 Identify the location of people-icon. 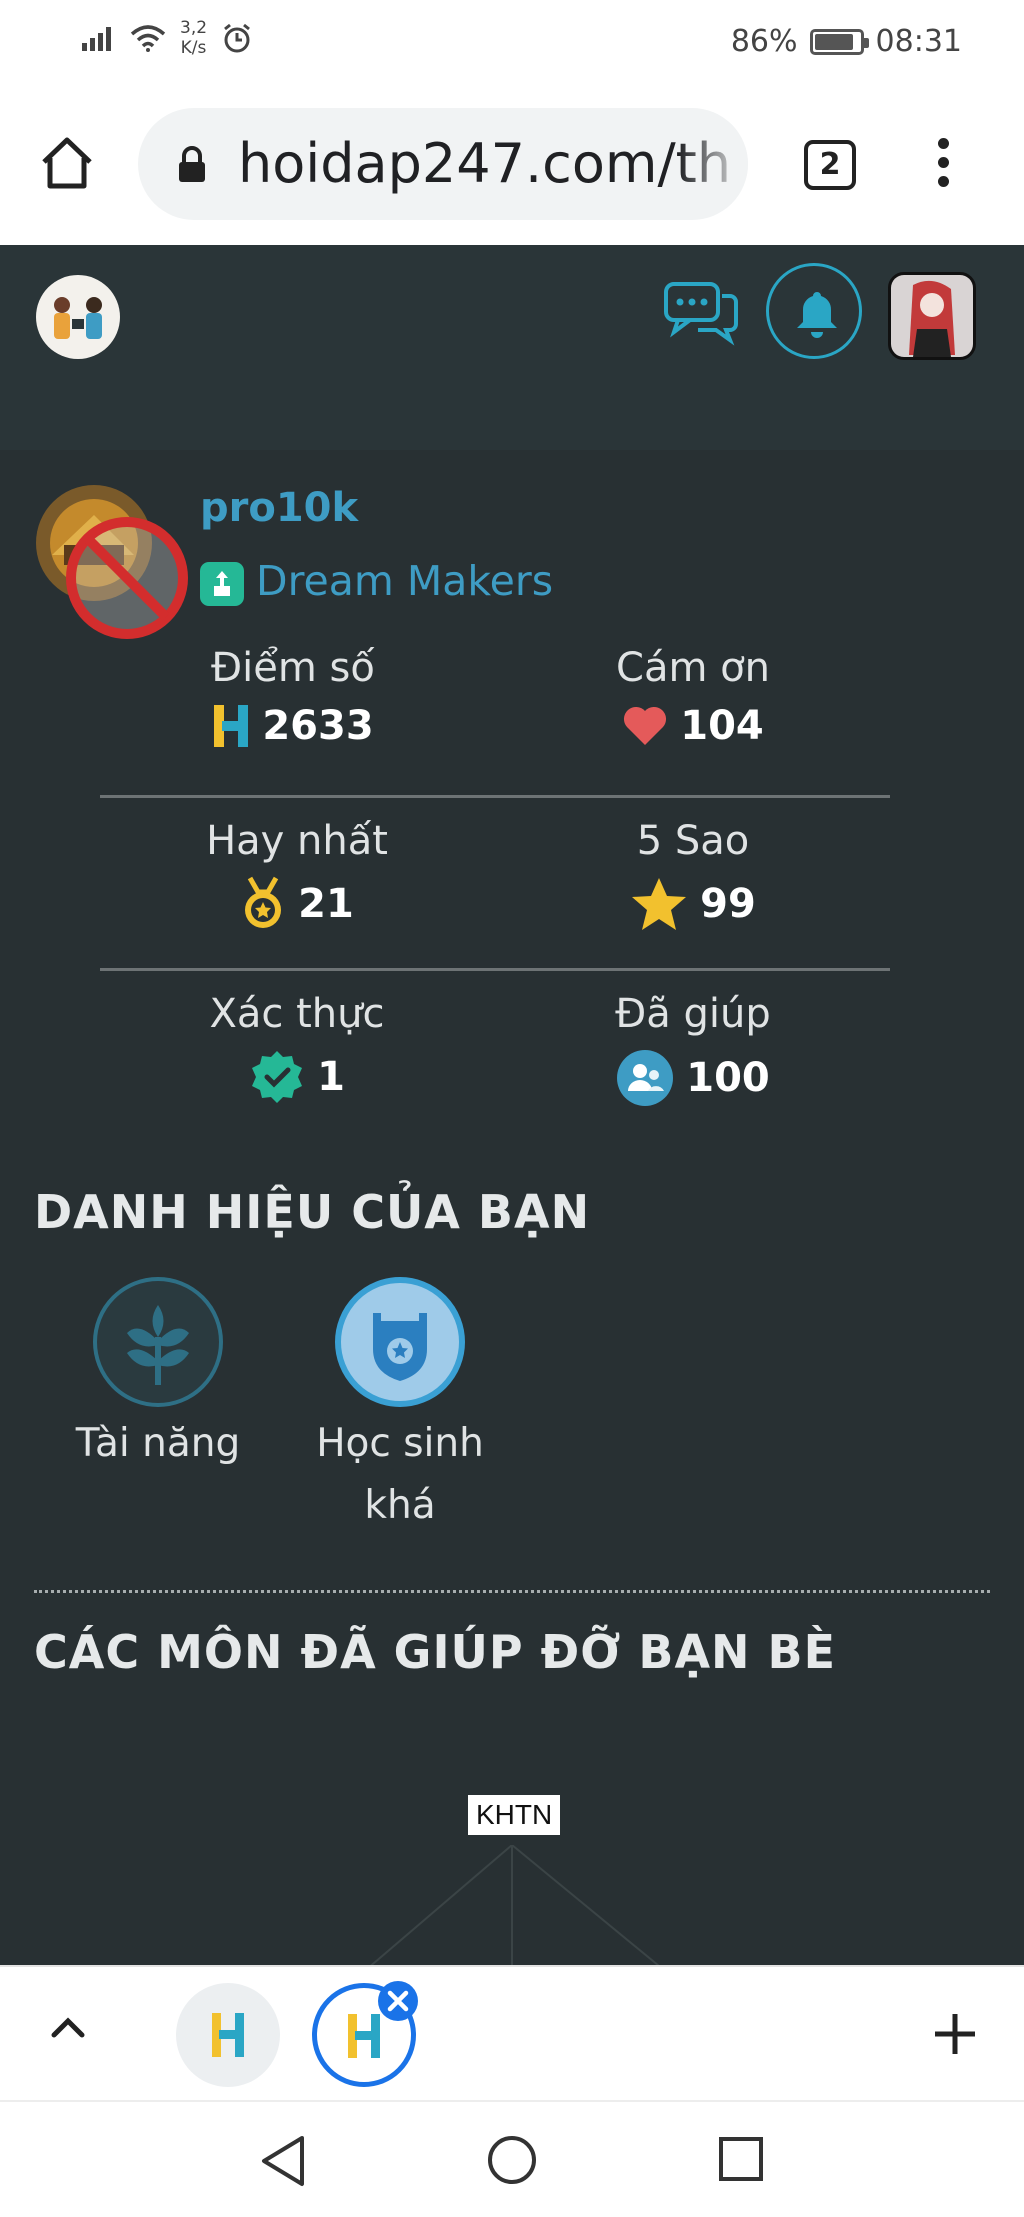
(645, 1078).